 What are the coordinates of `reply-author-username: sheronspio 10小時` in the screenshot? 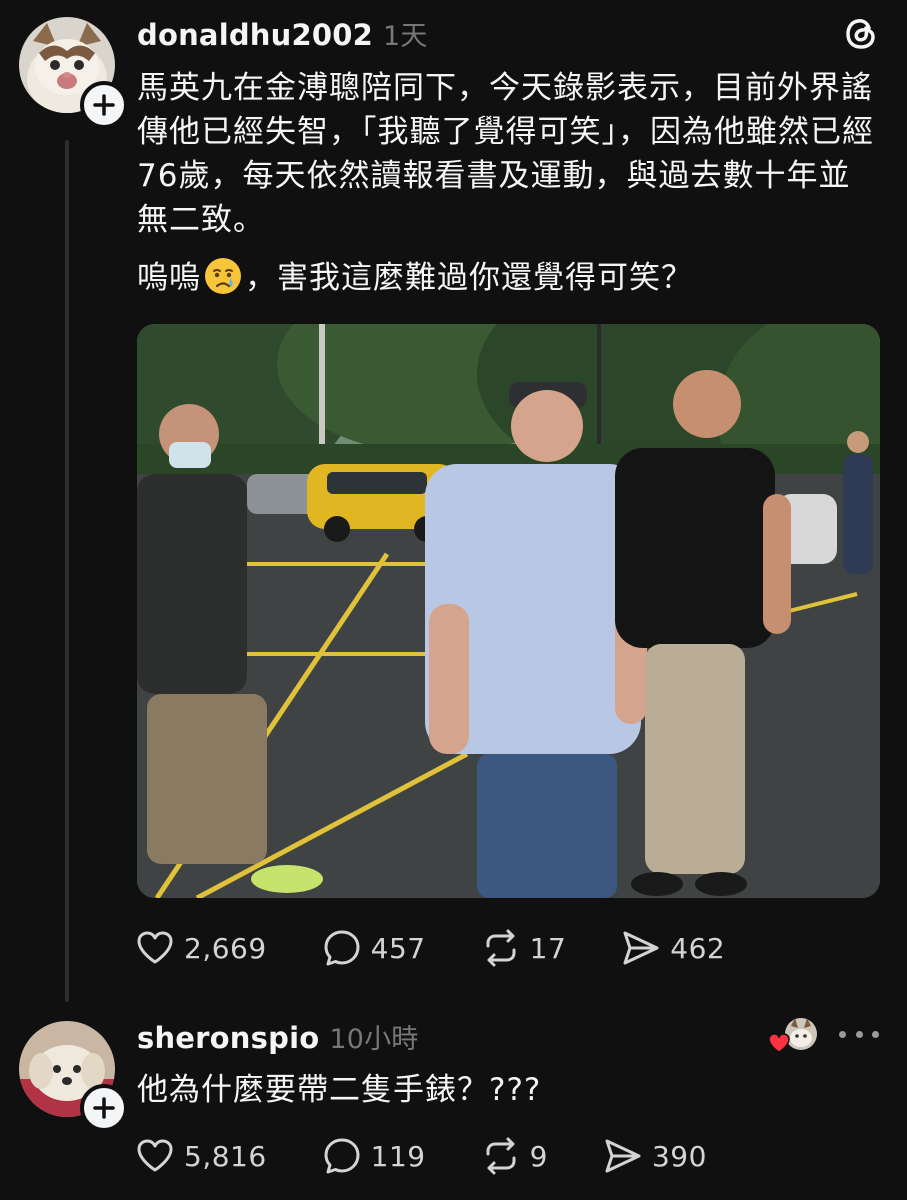 It's located at (278, 1036).